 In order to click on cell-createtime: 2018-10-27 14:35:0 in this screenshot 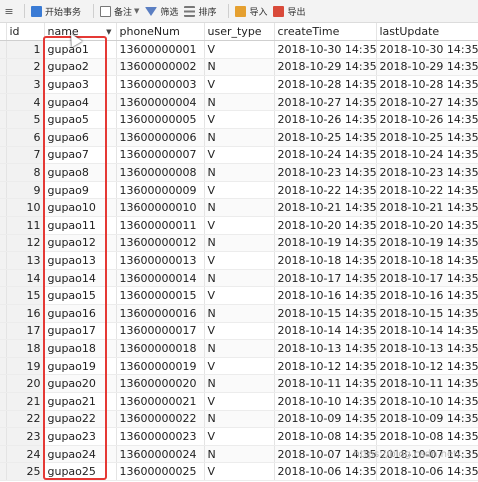, I will do `click(325, 102)`.